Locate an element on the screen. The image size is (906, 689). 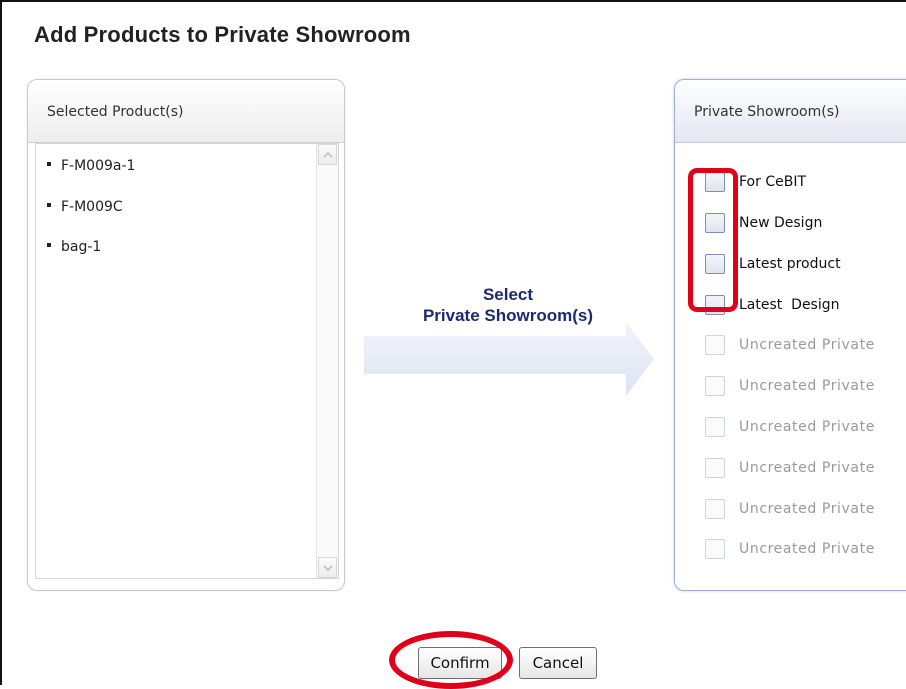
scroll-down-button is located at coordinates (327, 567).